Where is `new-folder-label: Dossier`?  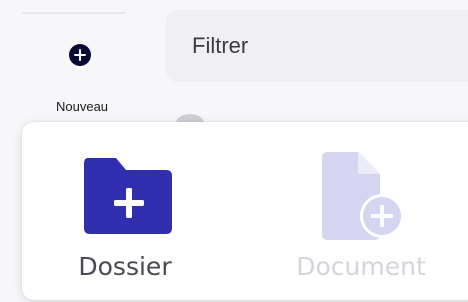 new-folder-label: Dossier is located at coordinates (125, 266).